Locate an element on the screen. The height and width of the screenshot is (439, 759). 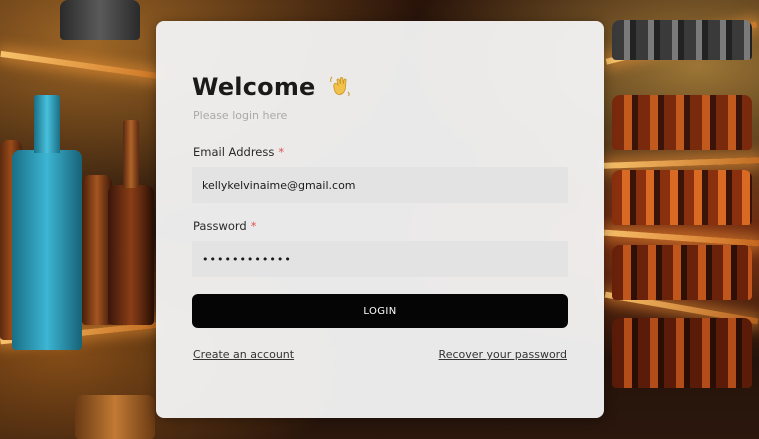
title-row: Welcome is located at coordinates (272, 87).